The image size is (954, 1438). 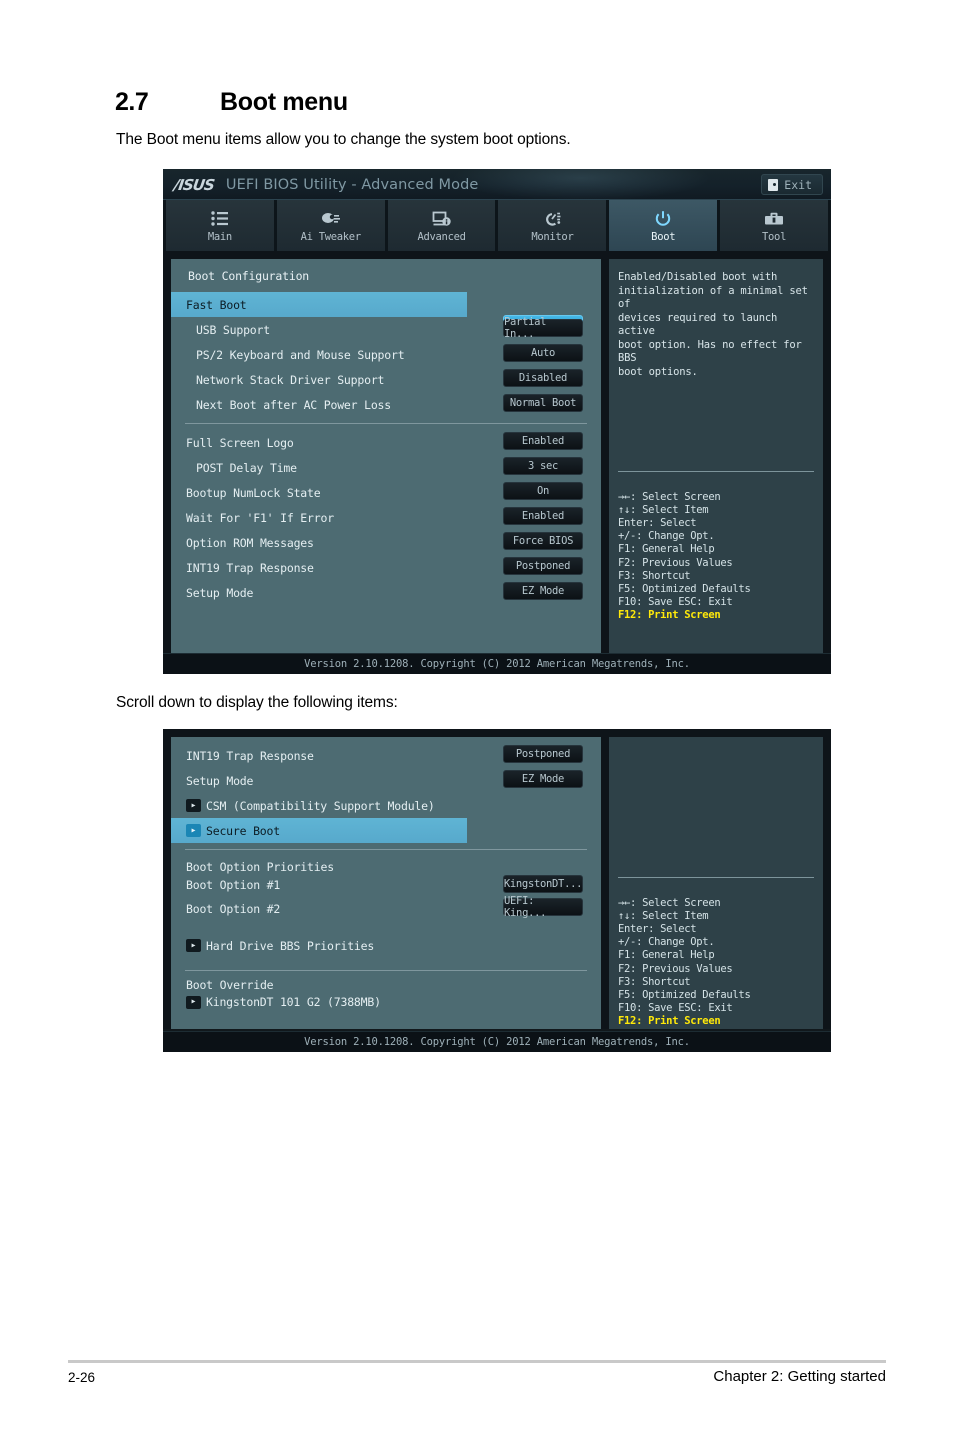 I want to click on tab-monitor: Monitor, so click(x=552, y=225).